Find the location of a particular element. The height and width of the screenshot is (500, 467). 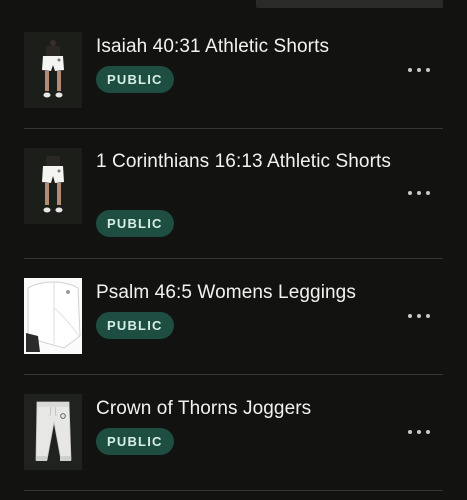

product-row: Isaiah 40:31 Athletic Shorts PUBLIC is located at coordinates (233, 72).